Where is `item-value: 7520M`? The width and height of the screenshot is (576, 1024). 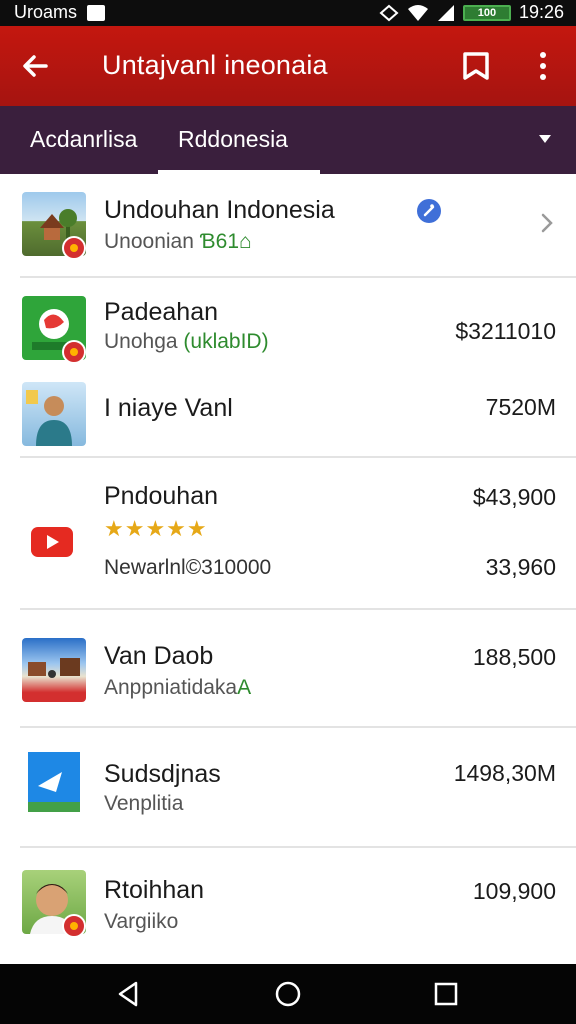
item-value: 7520M is located at coordinates (520, 407).